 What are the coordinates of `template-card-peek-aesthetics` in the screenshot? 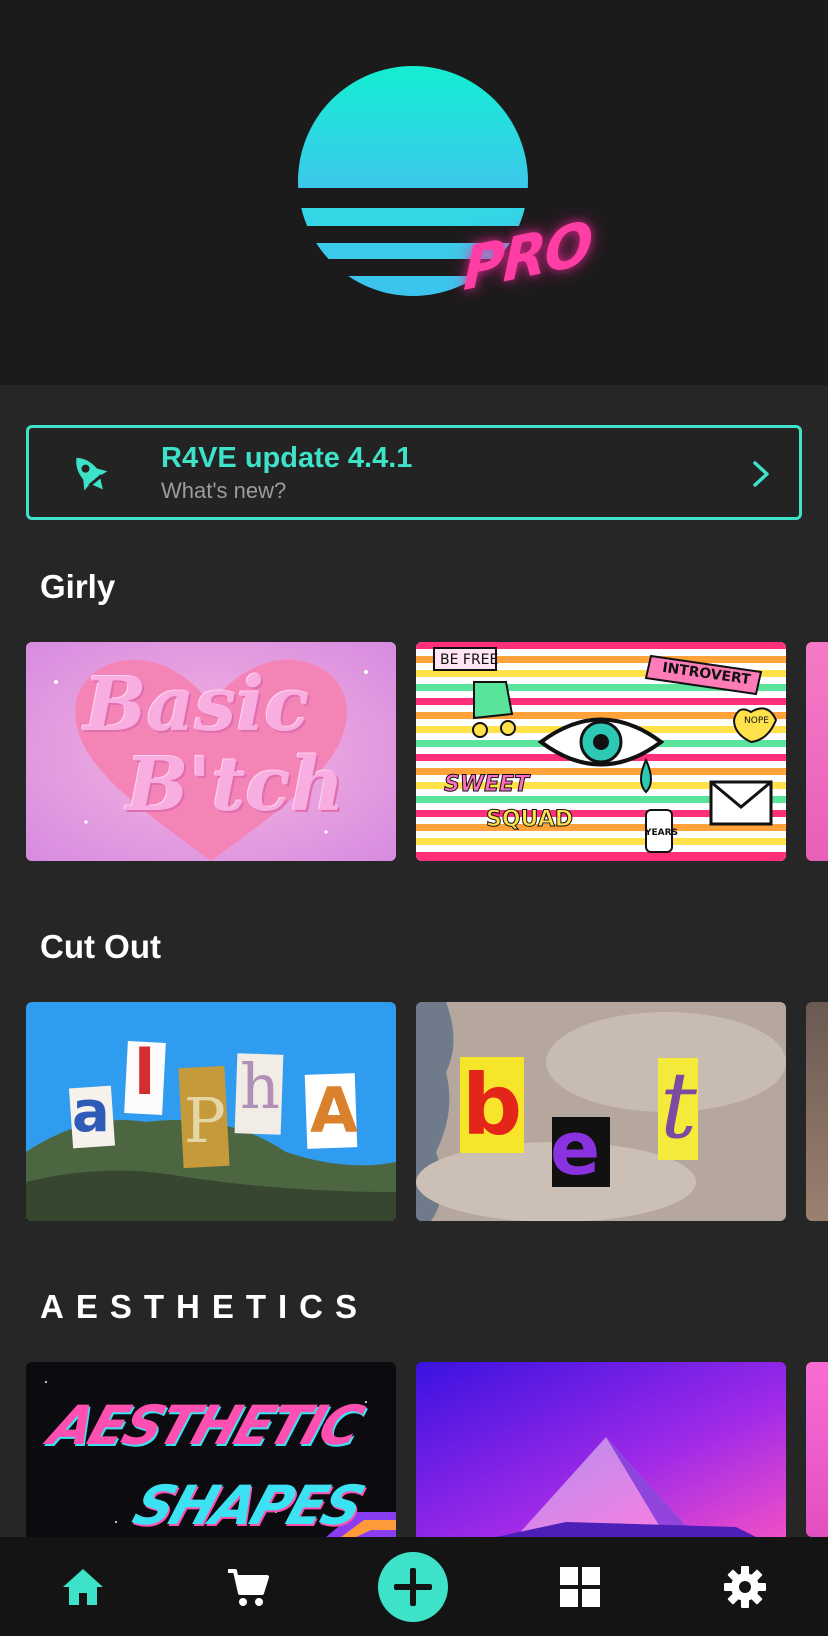 It's located at (817, 1449).